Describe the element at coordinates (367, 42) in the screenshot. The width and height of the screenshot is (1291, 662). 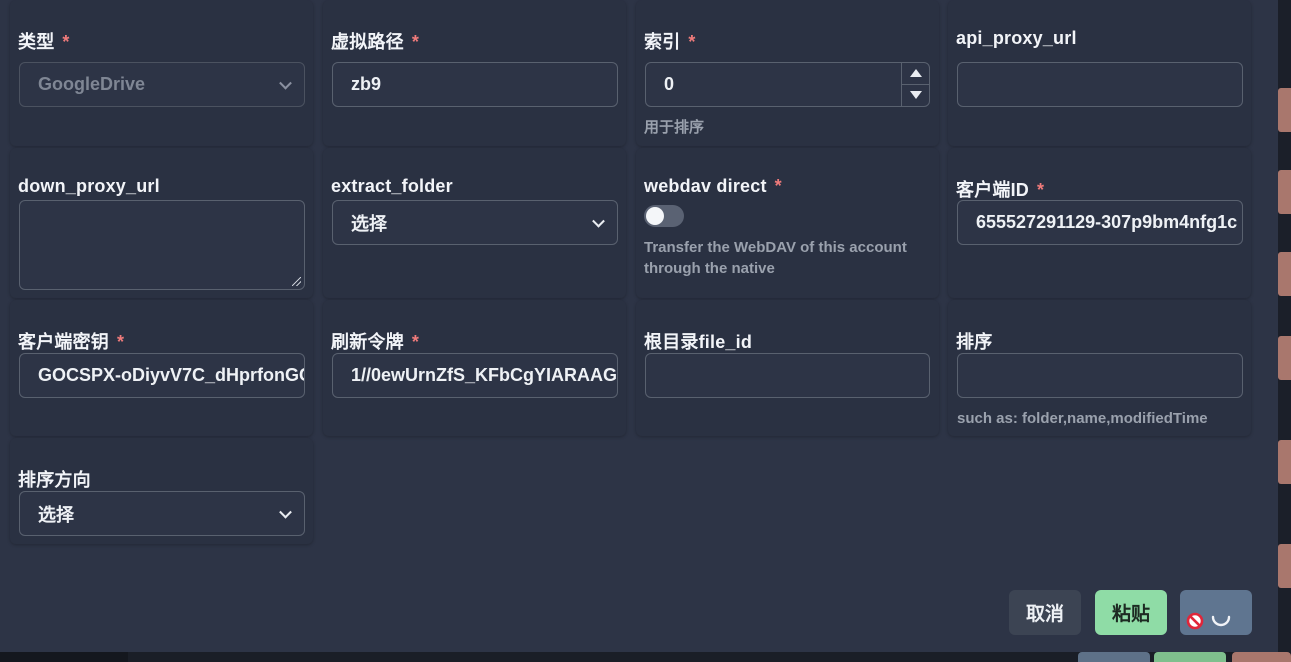
I see `mount-path-label: 虚拟路径` at that location.